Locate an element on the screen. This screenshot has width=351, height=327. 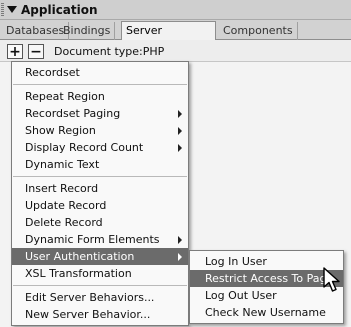
collapse-triangle-icon is located at coordinates (12, 9).